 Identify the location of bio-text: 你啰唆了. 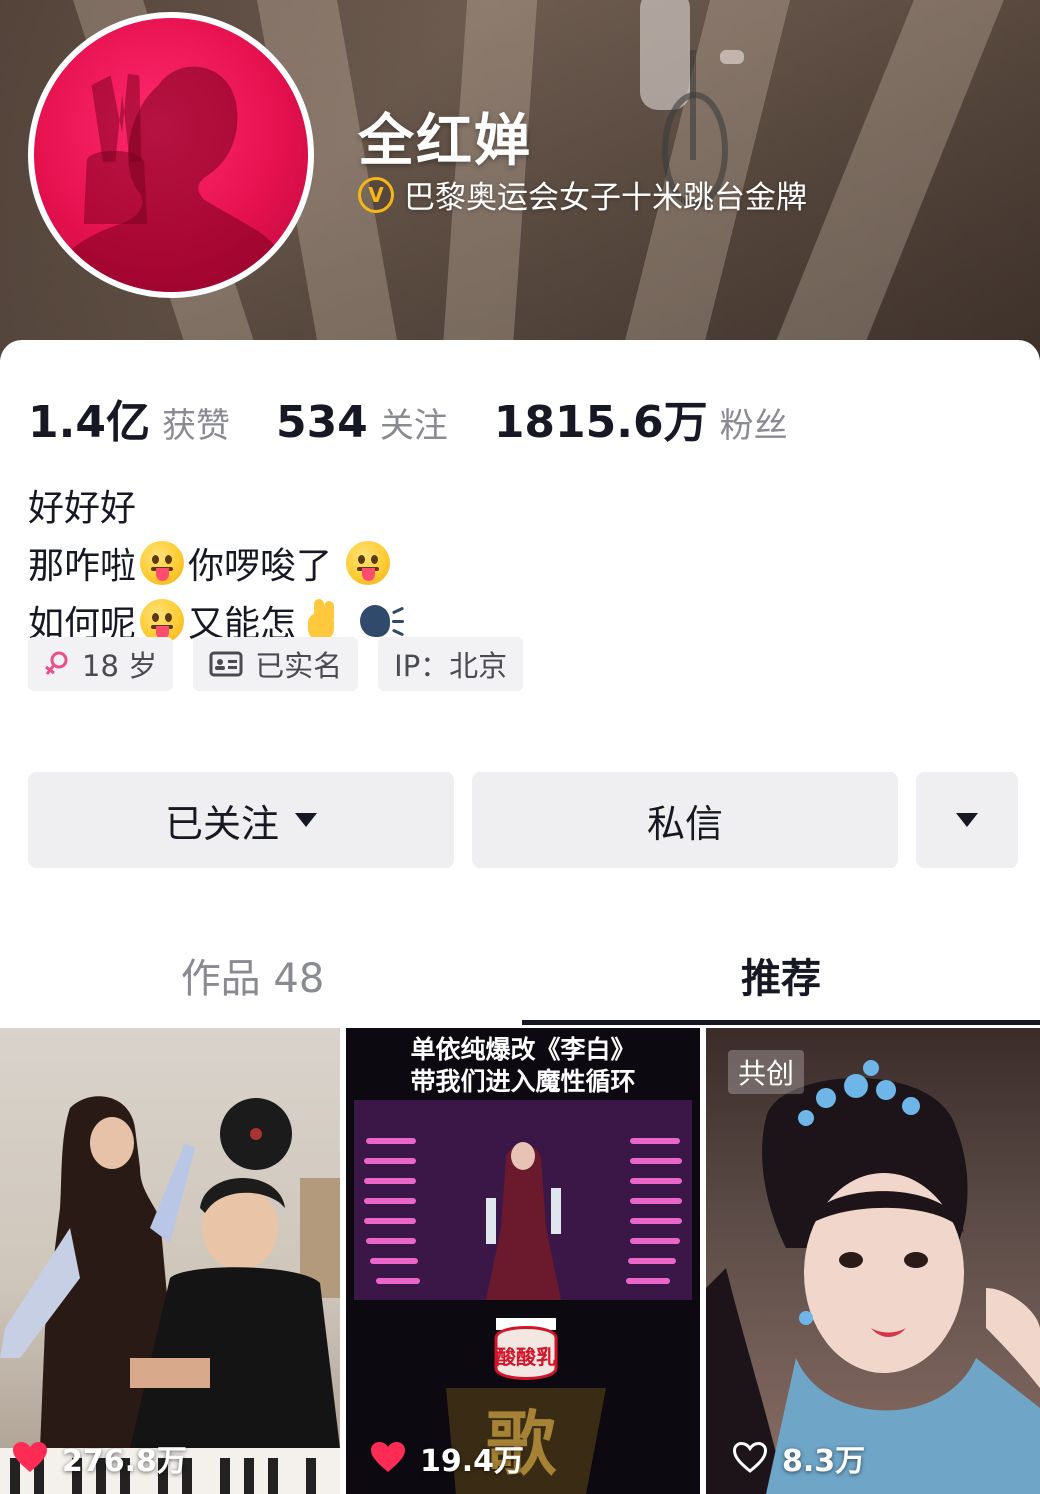
(260, 566).